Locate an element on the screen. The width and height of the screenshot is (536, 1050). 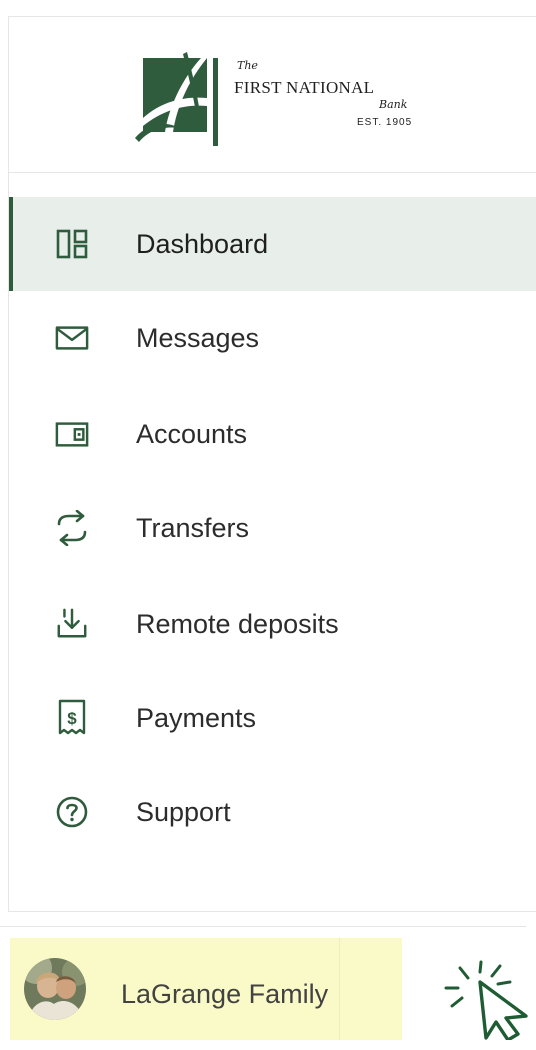
bank-logo-icon is located at coordinates (176, 99).